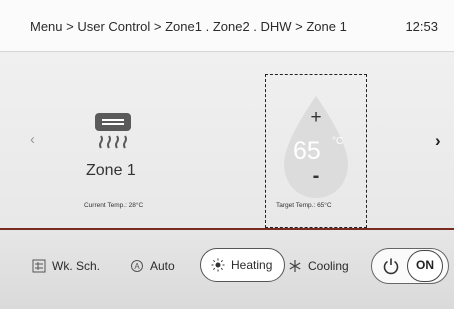 The height and width of the screenshot is (309, 454). Describe the element at coordinates (111, 170) in the screenshot. I see `zone-name: Zone 1` at that location.